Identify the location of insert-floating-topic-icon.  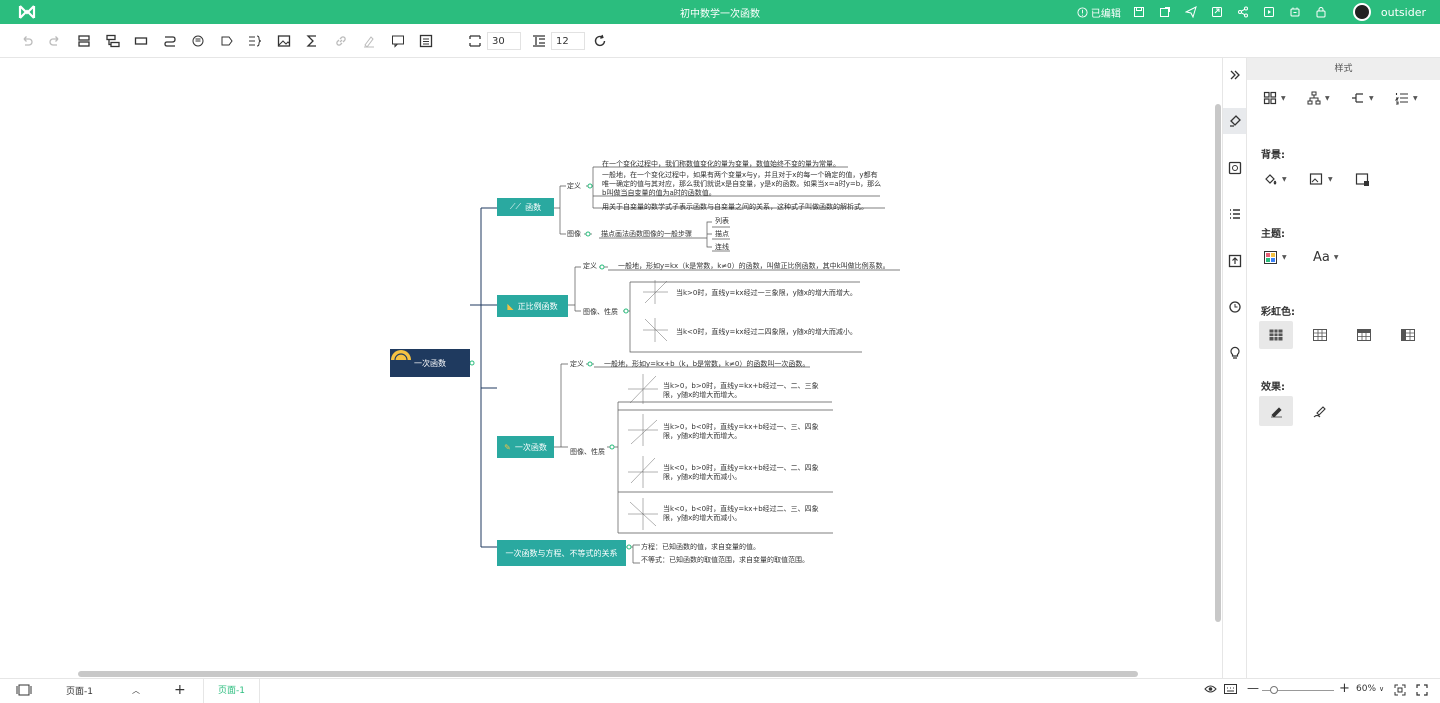
(141, 41).